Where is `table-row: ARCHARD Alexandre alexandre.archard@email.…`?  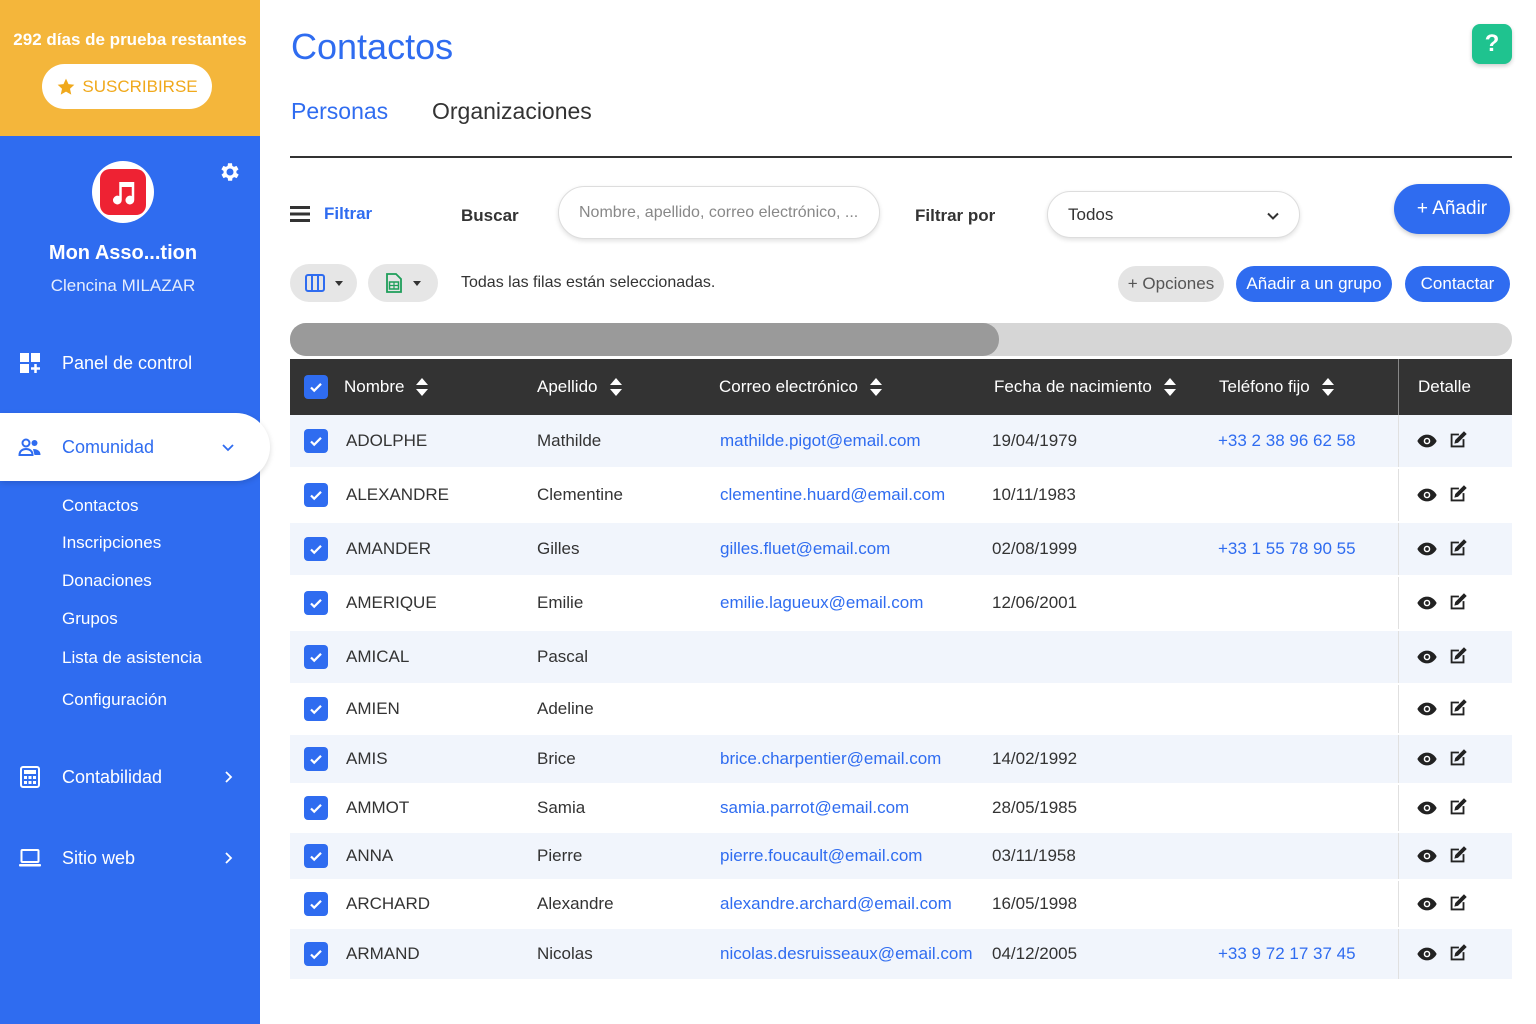
table-row: ARCHARD Alexandre alexandre.archard@email.… is located at coordinates (901, 904).